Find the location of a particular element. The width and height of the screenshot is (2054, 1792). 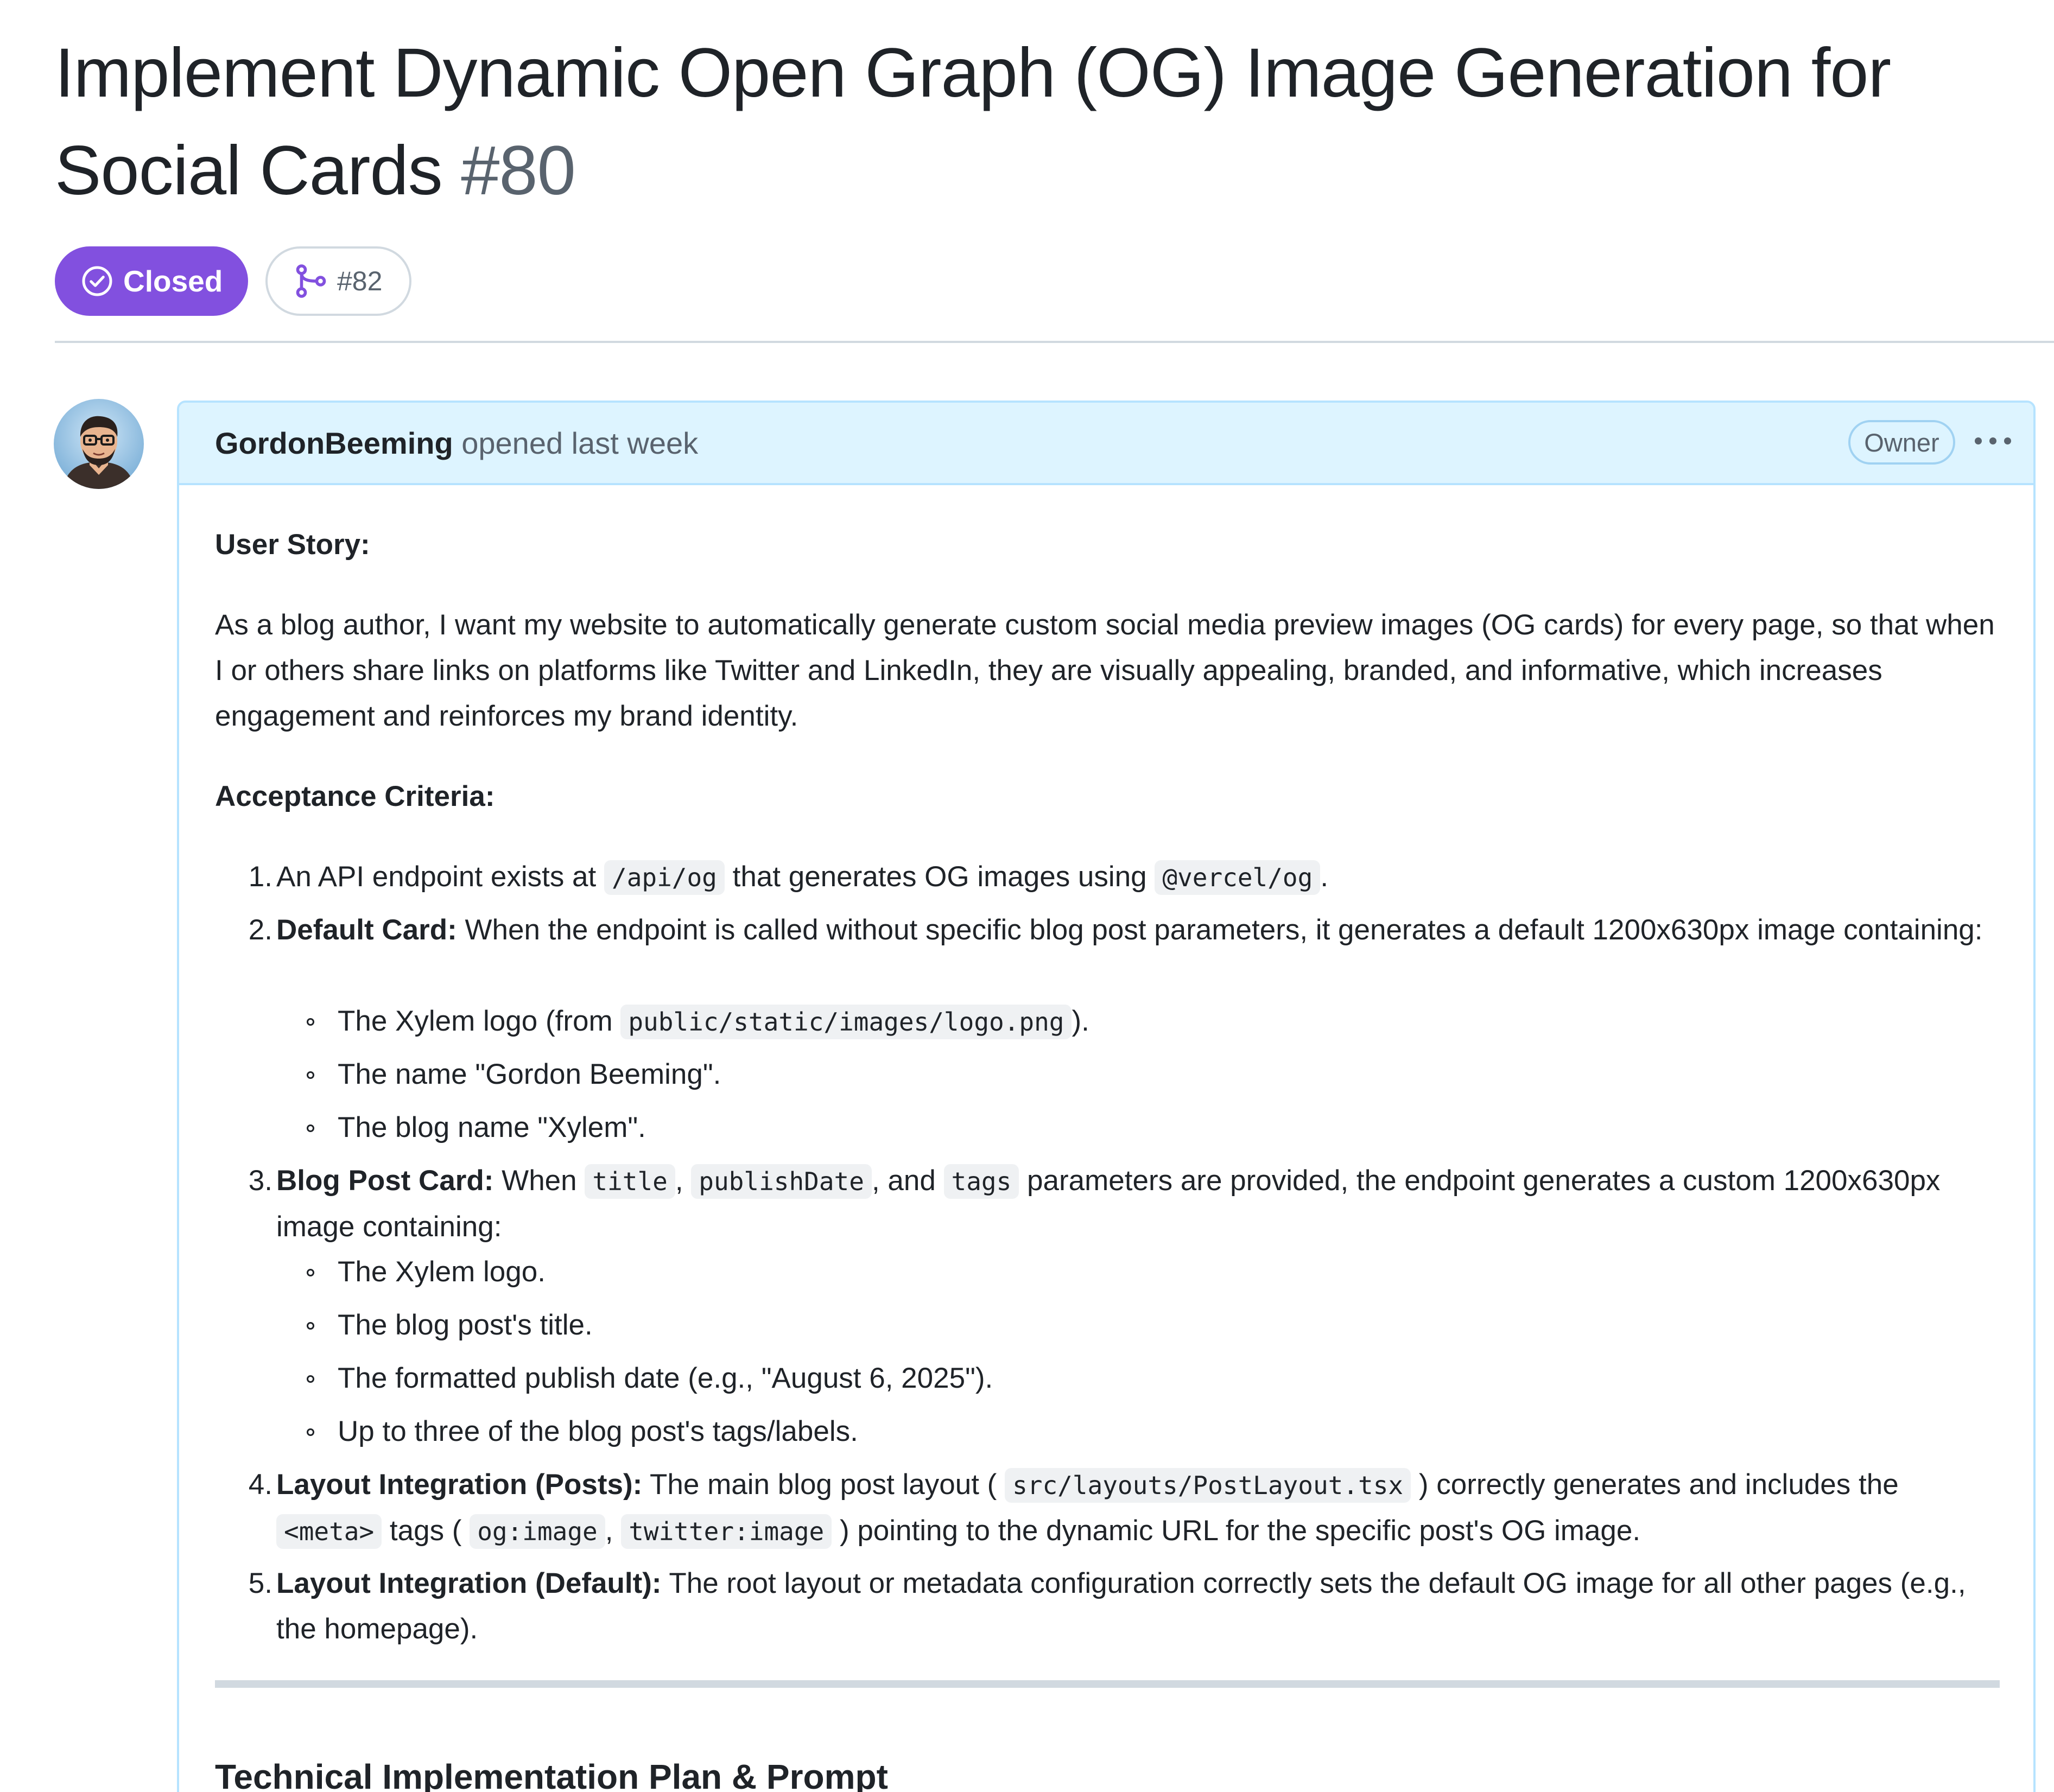

inline-code: @vercel/og is located at coordinates (1238, 878).